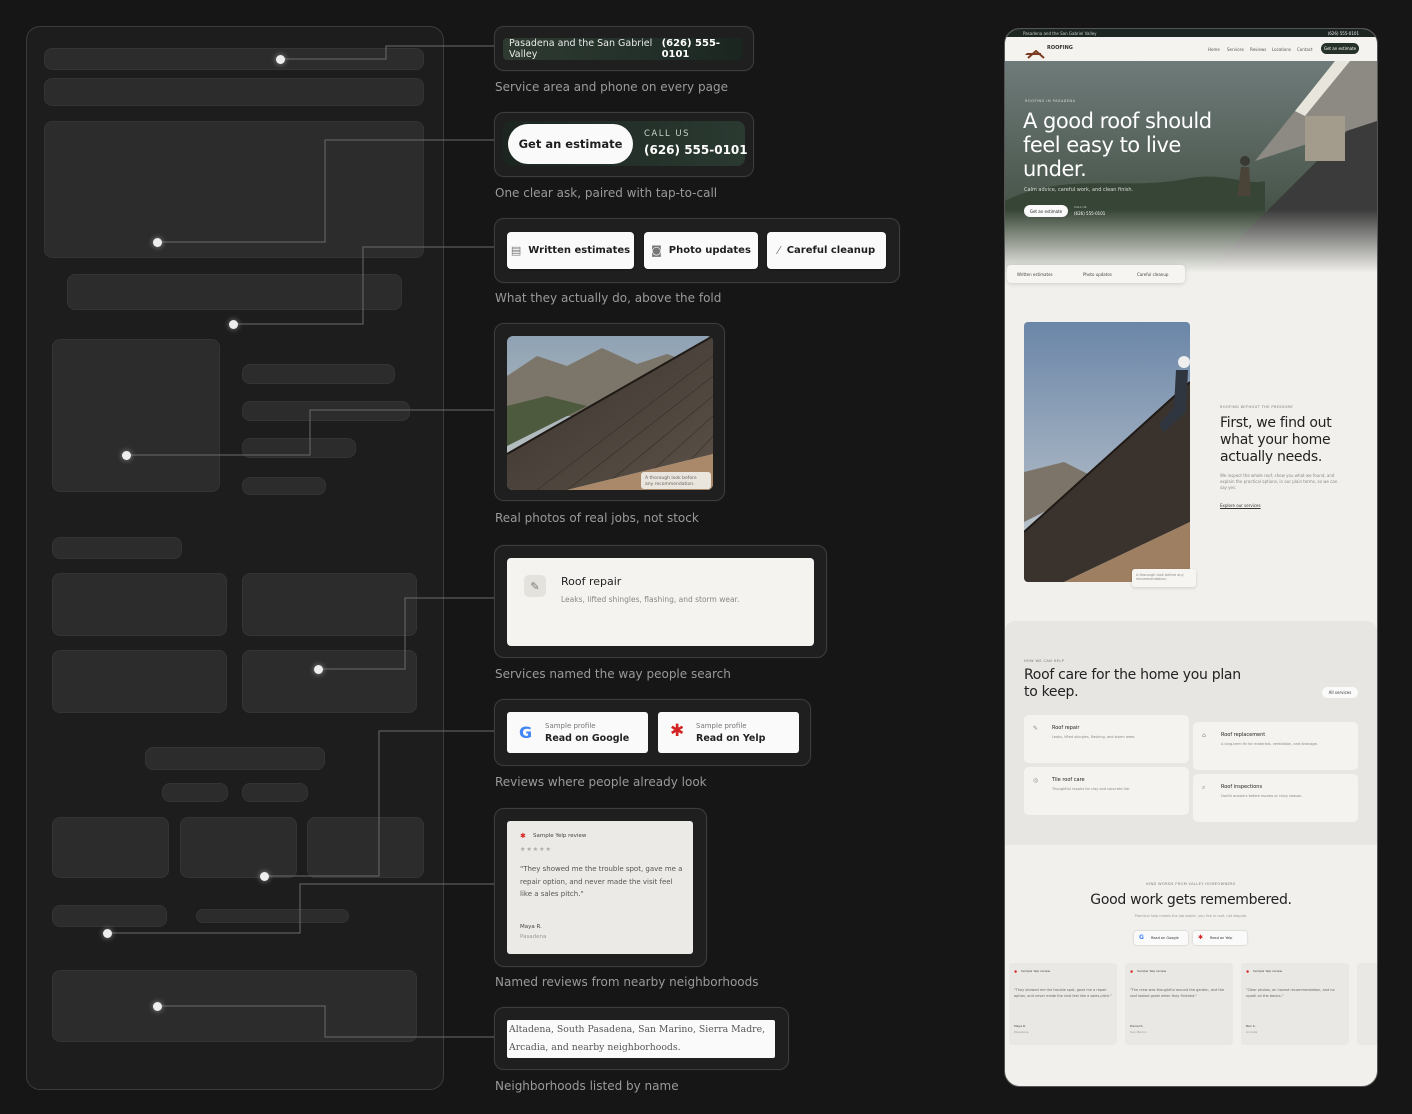 This screenshot has width=1412, height=1114. What do you see at coordinates (570, 726) in the screenshot?
I see `sample-profile-label: Sample profile` at bounding box center [570, 726].